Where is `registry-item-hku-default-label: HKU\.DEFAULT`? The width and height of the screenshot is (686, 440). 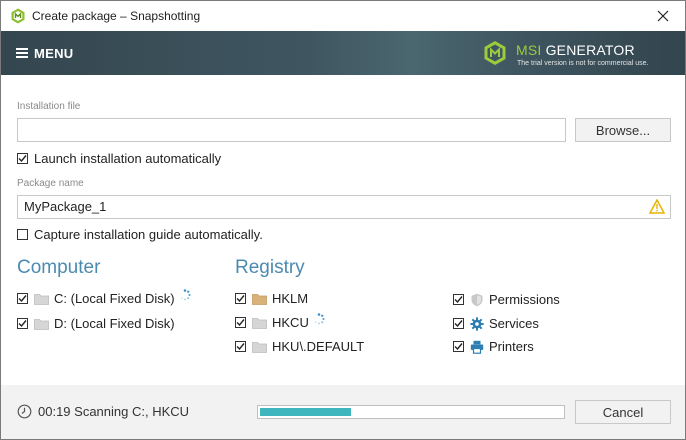
registry-item-hku-default-label: HKU\.DEFAULT is located at coordinates (318, 346).